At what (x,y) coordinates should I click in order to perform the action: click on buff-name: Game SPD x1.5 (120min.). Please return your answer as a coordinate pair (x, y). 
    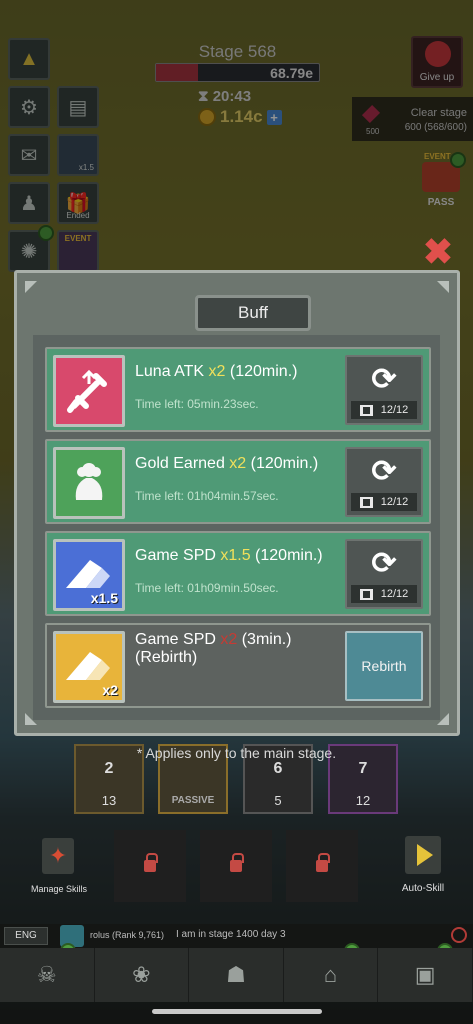
    Looking at the image, I should click on (229, 556).